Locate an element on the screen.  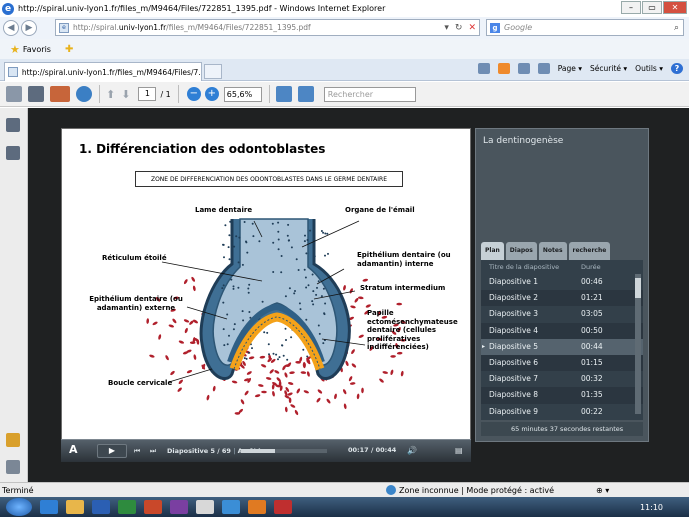
vlc-taskbar-icon is located at coordinates (257, 507).